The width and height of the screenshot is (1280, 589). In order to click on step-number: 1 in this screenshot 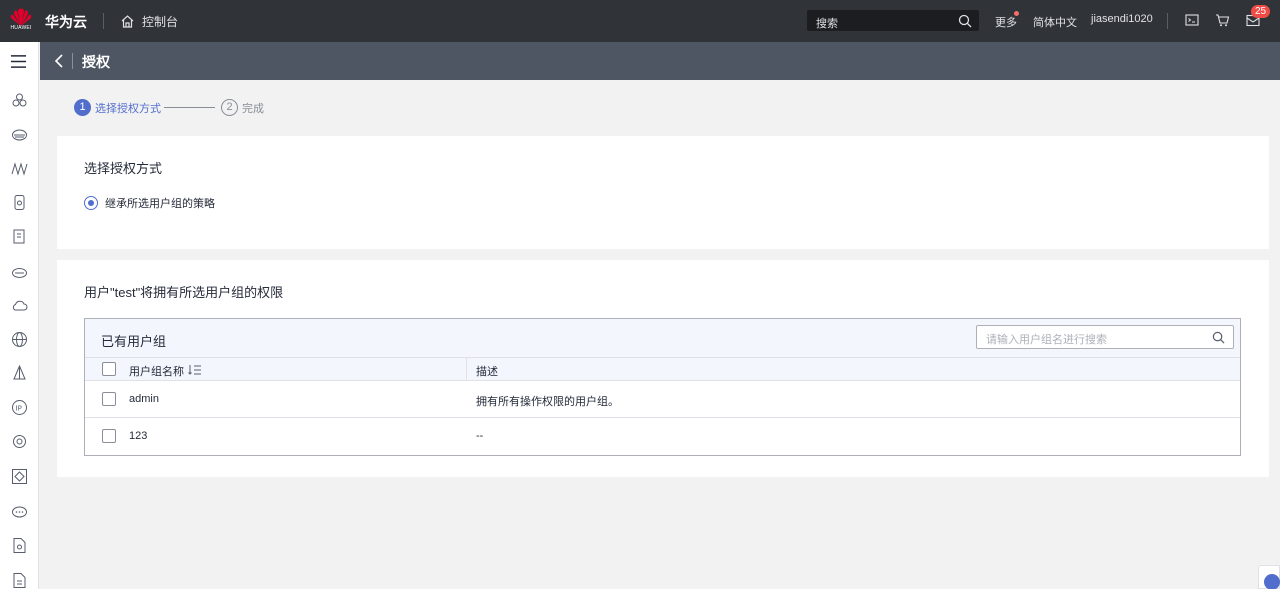, I will do `click(82, 107)`.